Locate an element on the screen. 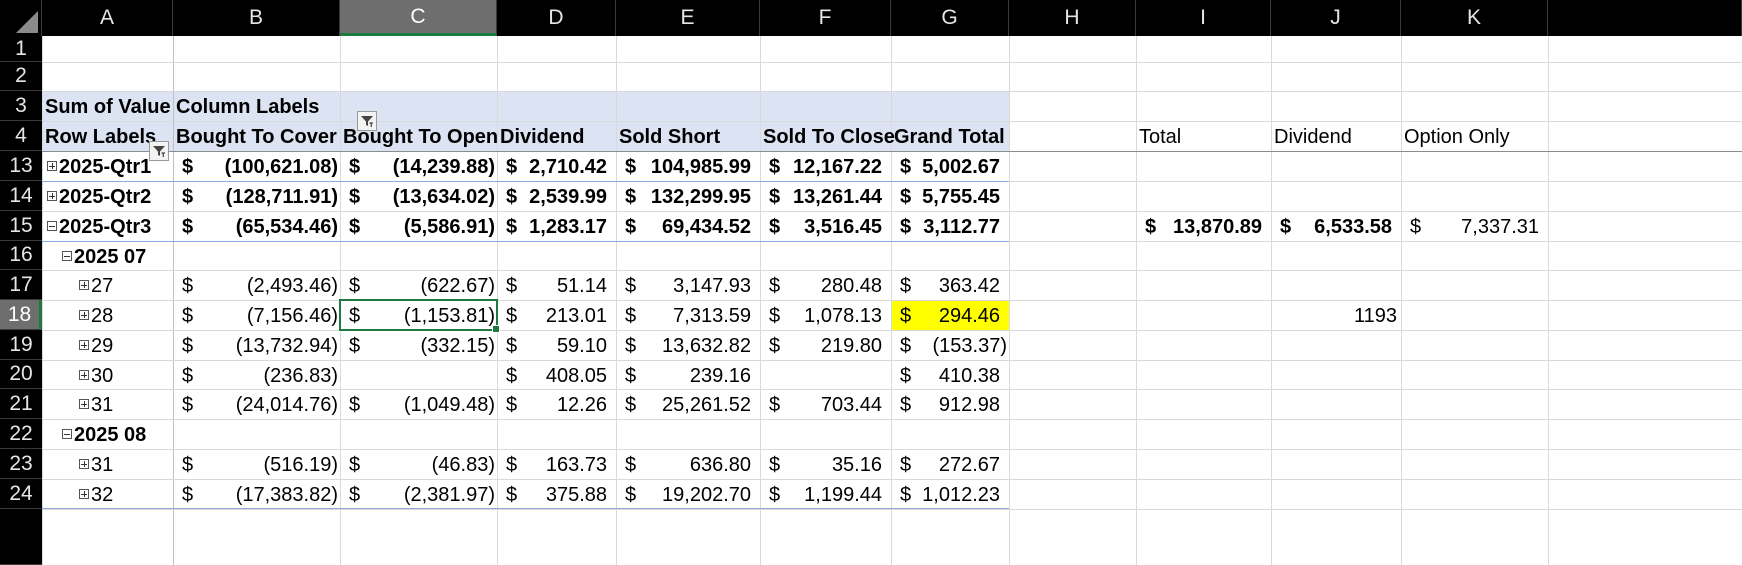 This screenshot has width=1742, height=565. row-header-19: 19 is located at coordinates (21, 345).